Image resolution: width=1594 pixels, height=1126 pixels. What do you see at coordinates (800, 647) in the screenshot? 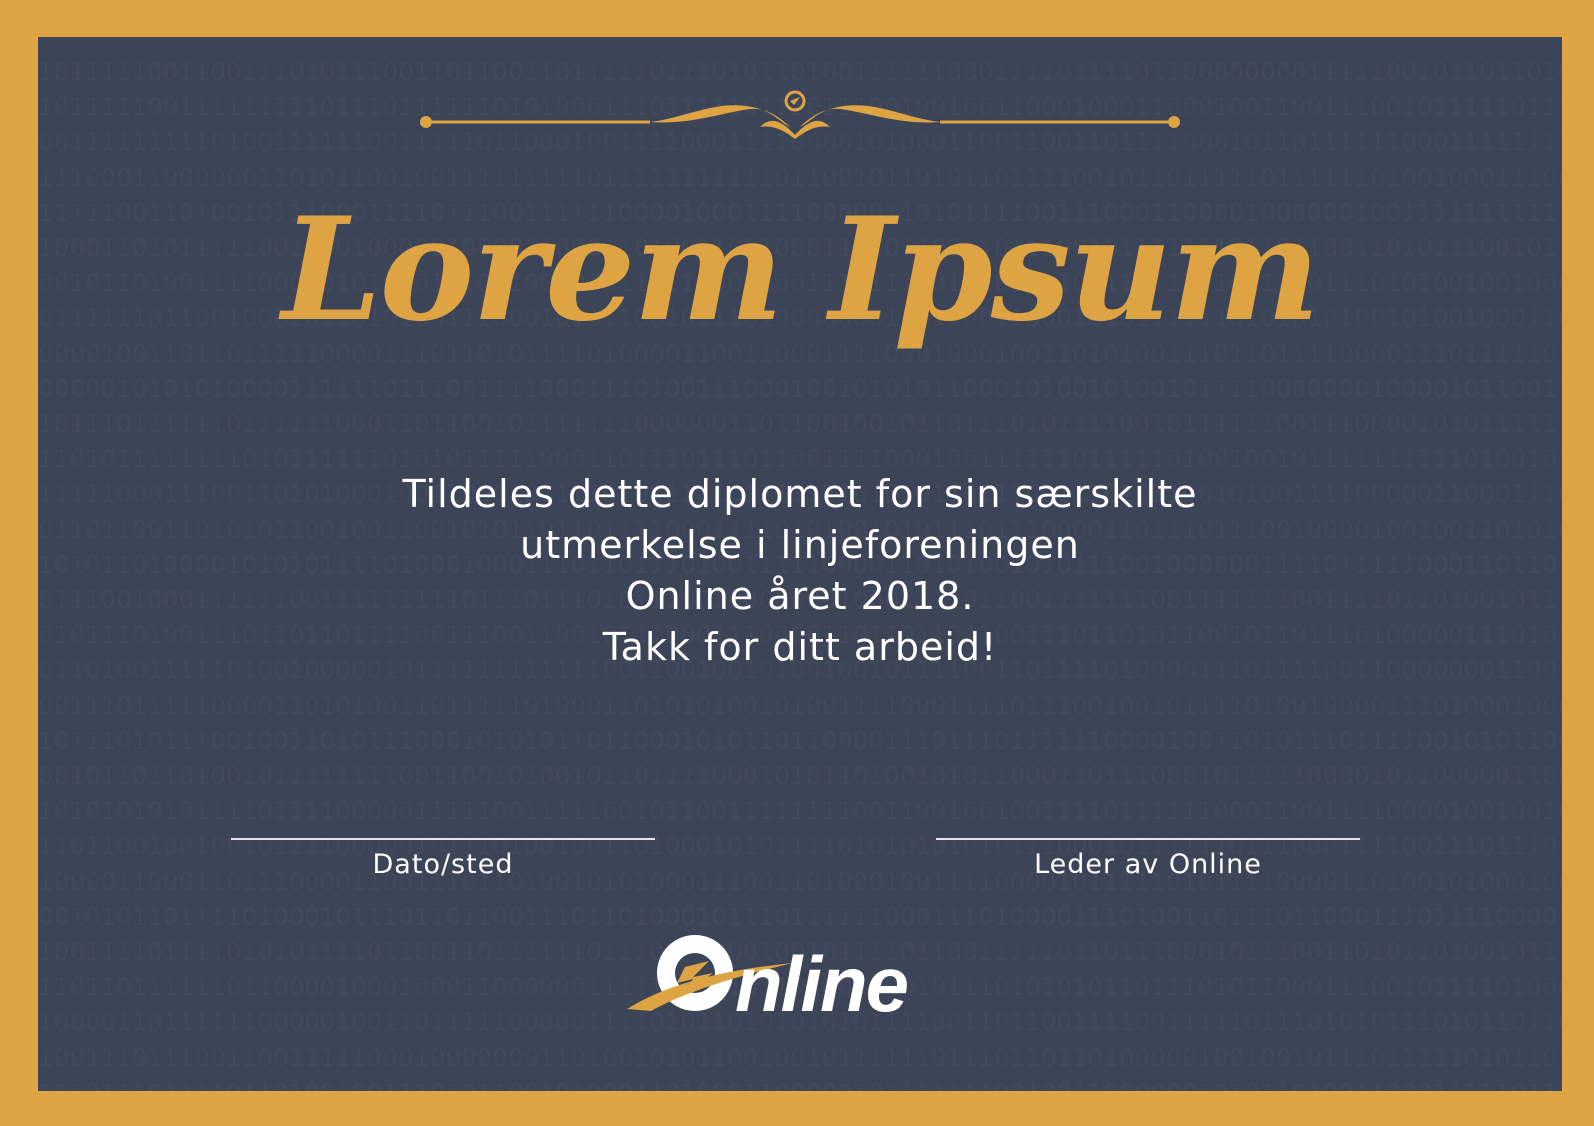
I see `body-line: Takk for ditt arbeid!` at bounding box center [800, 647].